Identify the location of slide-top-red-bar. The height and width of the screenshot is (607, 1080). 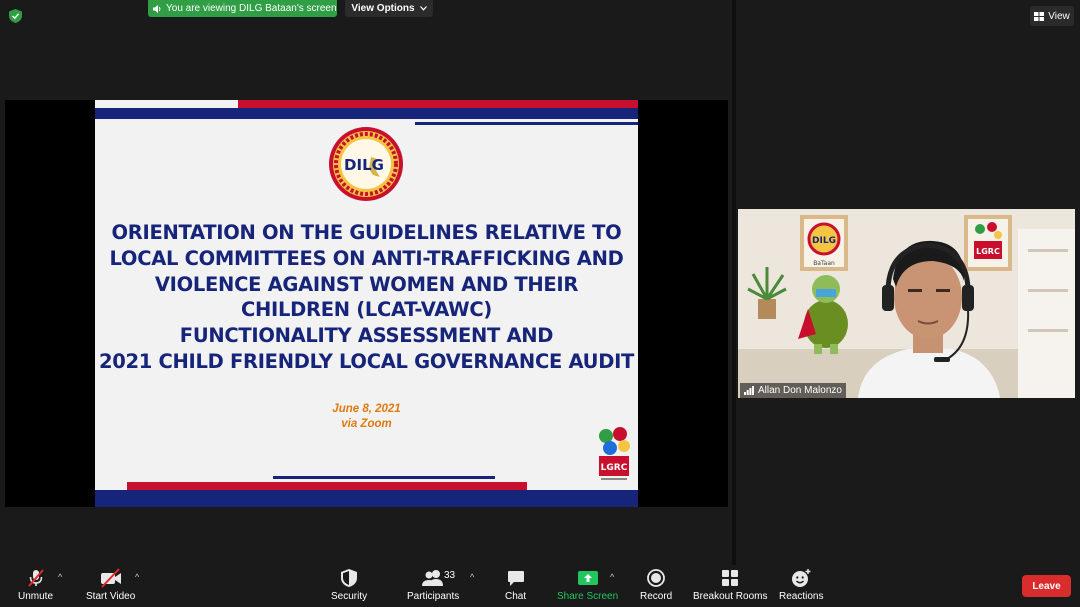
(438, 104).